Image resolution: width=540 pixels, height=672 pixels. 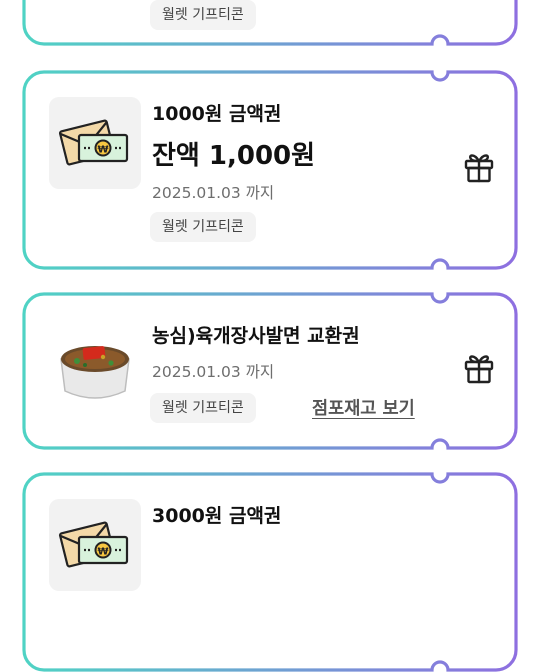 I want to click on ramen-cup-icon, so click(x=95, y=365).